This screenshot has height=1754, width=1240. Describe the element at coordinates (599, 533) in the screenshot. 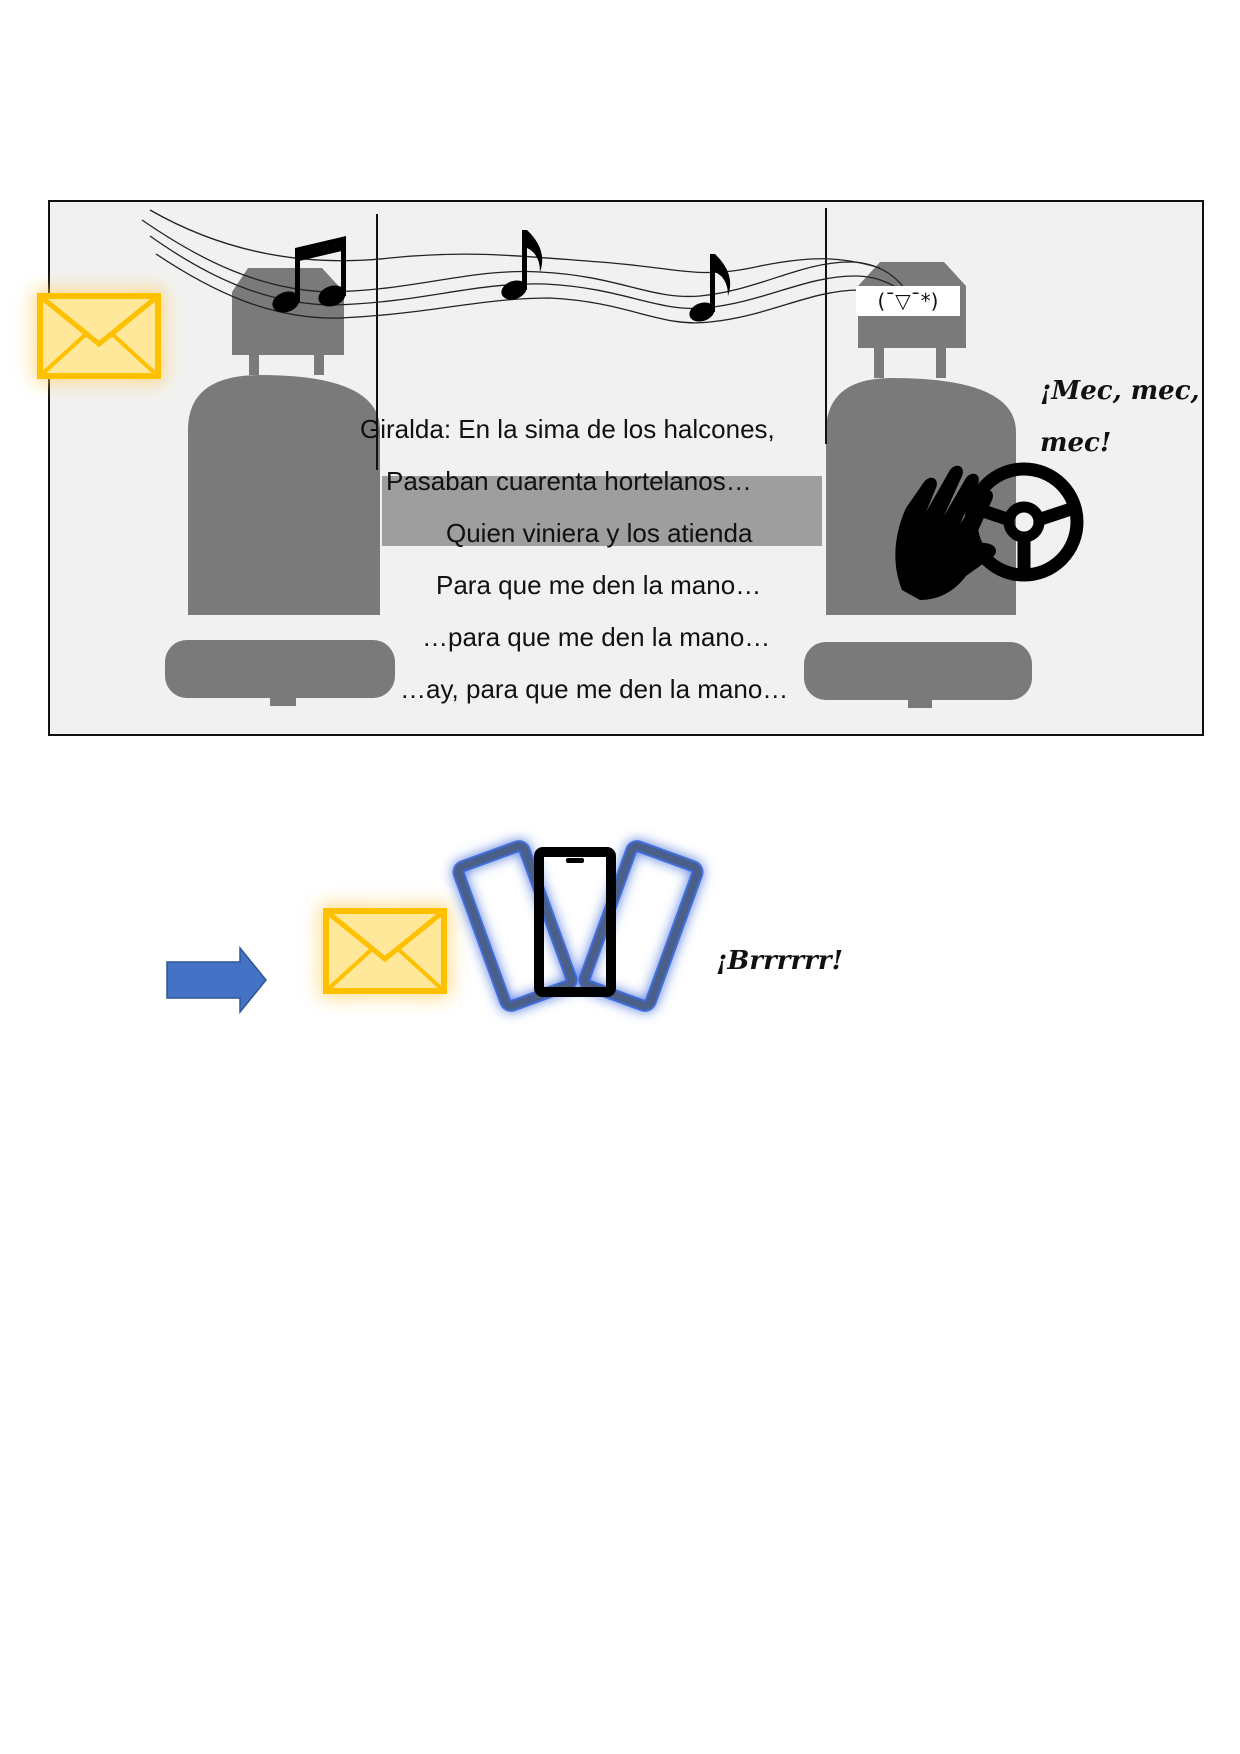

I see `lyric-line-3: Quien viniera y los atienda` at that location.